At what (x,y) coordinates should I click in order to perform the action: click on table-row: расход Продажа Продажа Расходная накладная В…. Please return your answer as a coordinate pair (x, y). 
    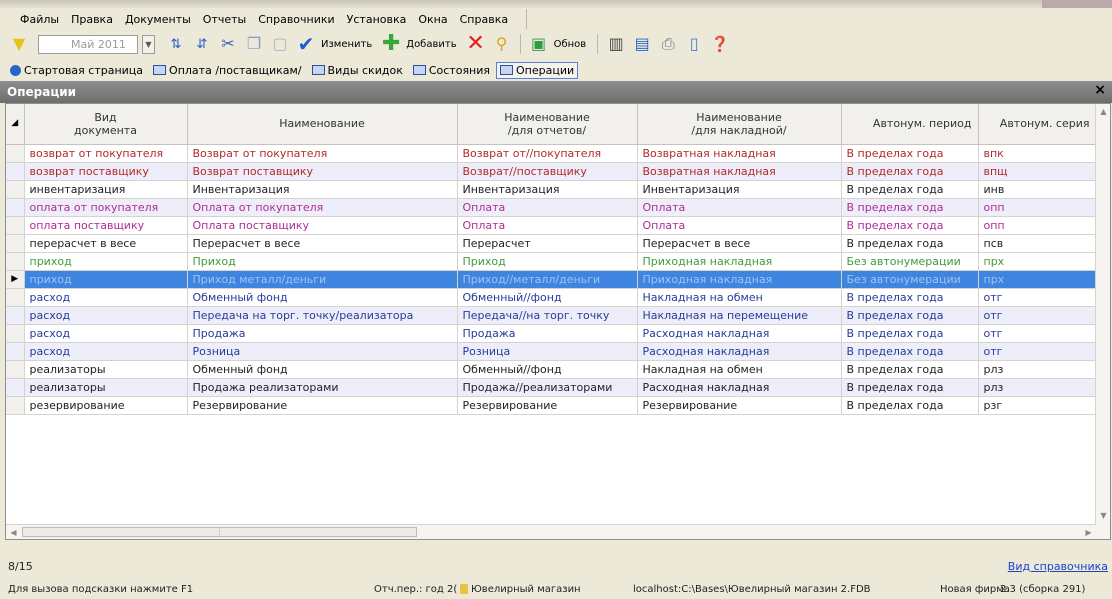
    Looking at the image, I should click on (551, 333).